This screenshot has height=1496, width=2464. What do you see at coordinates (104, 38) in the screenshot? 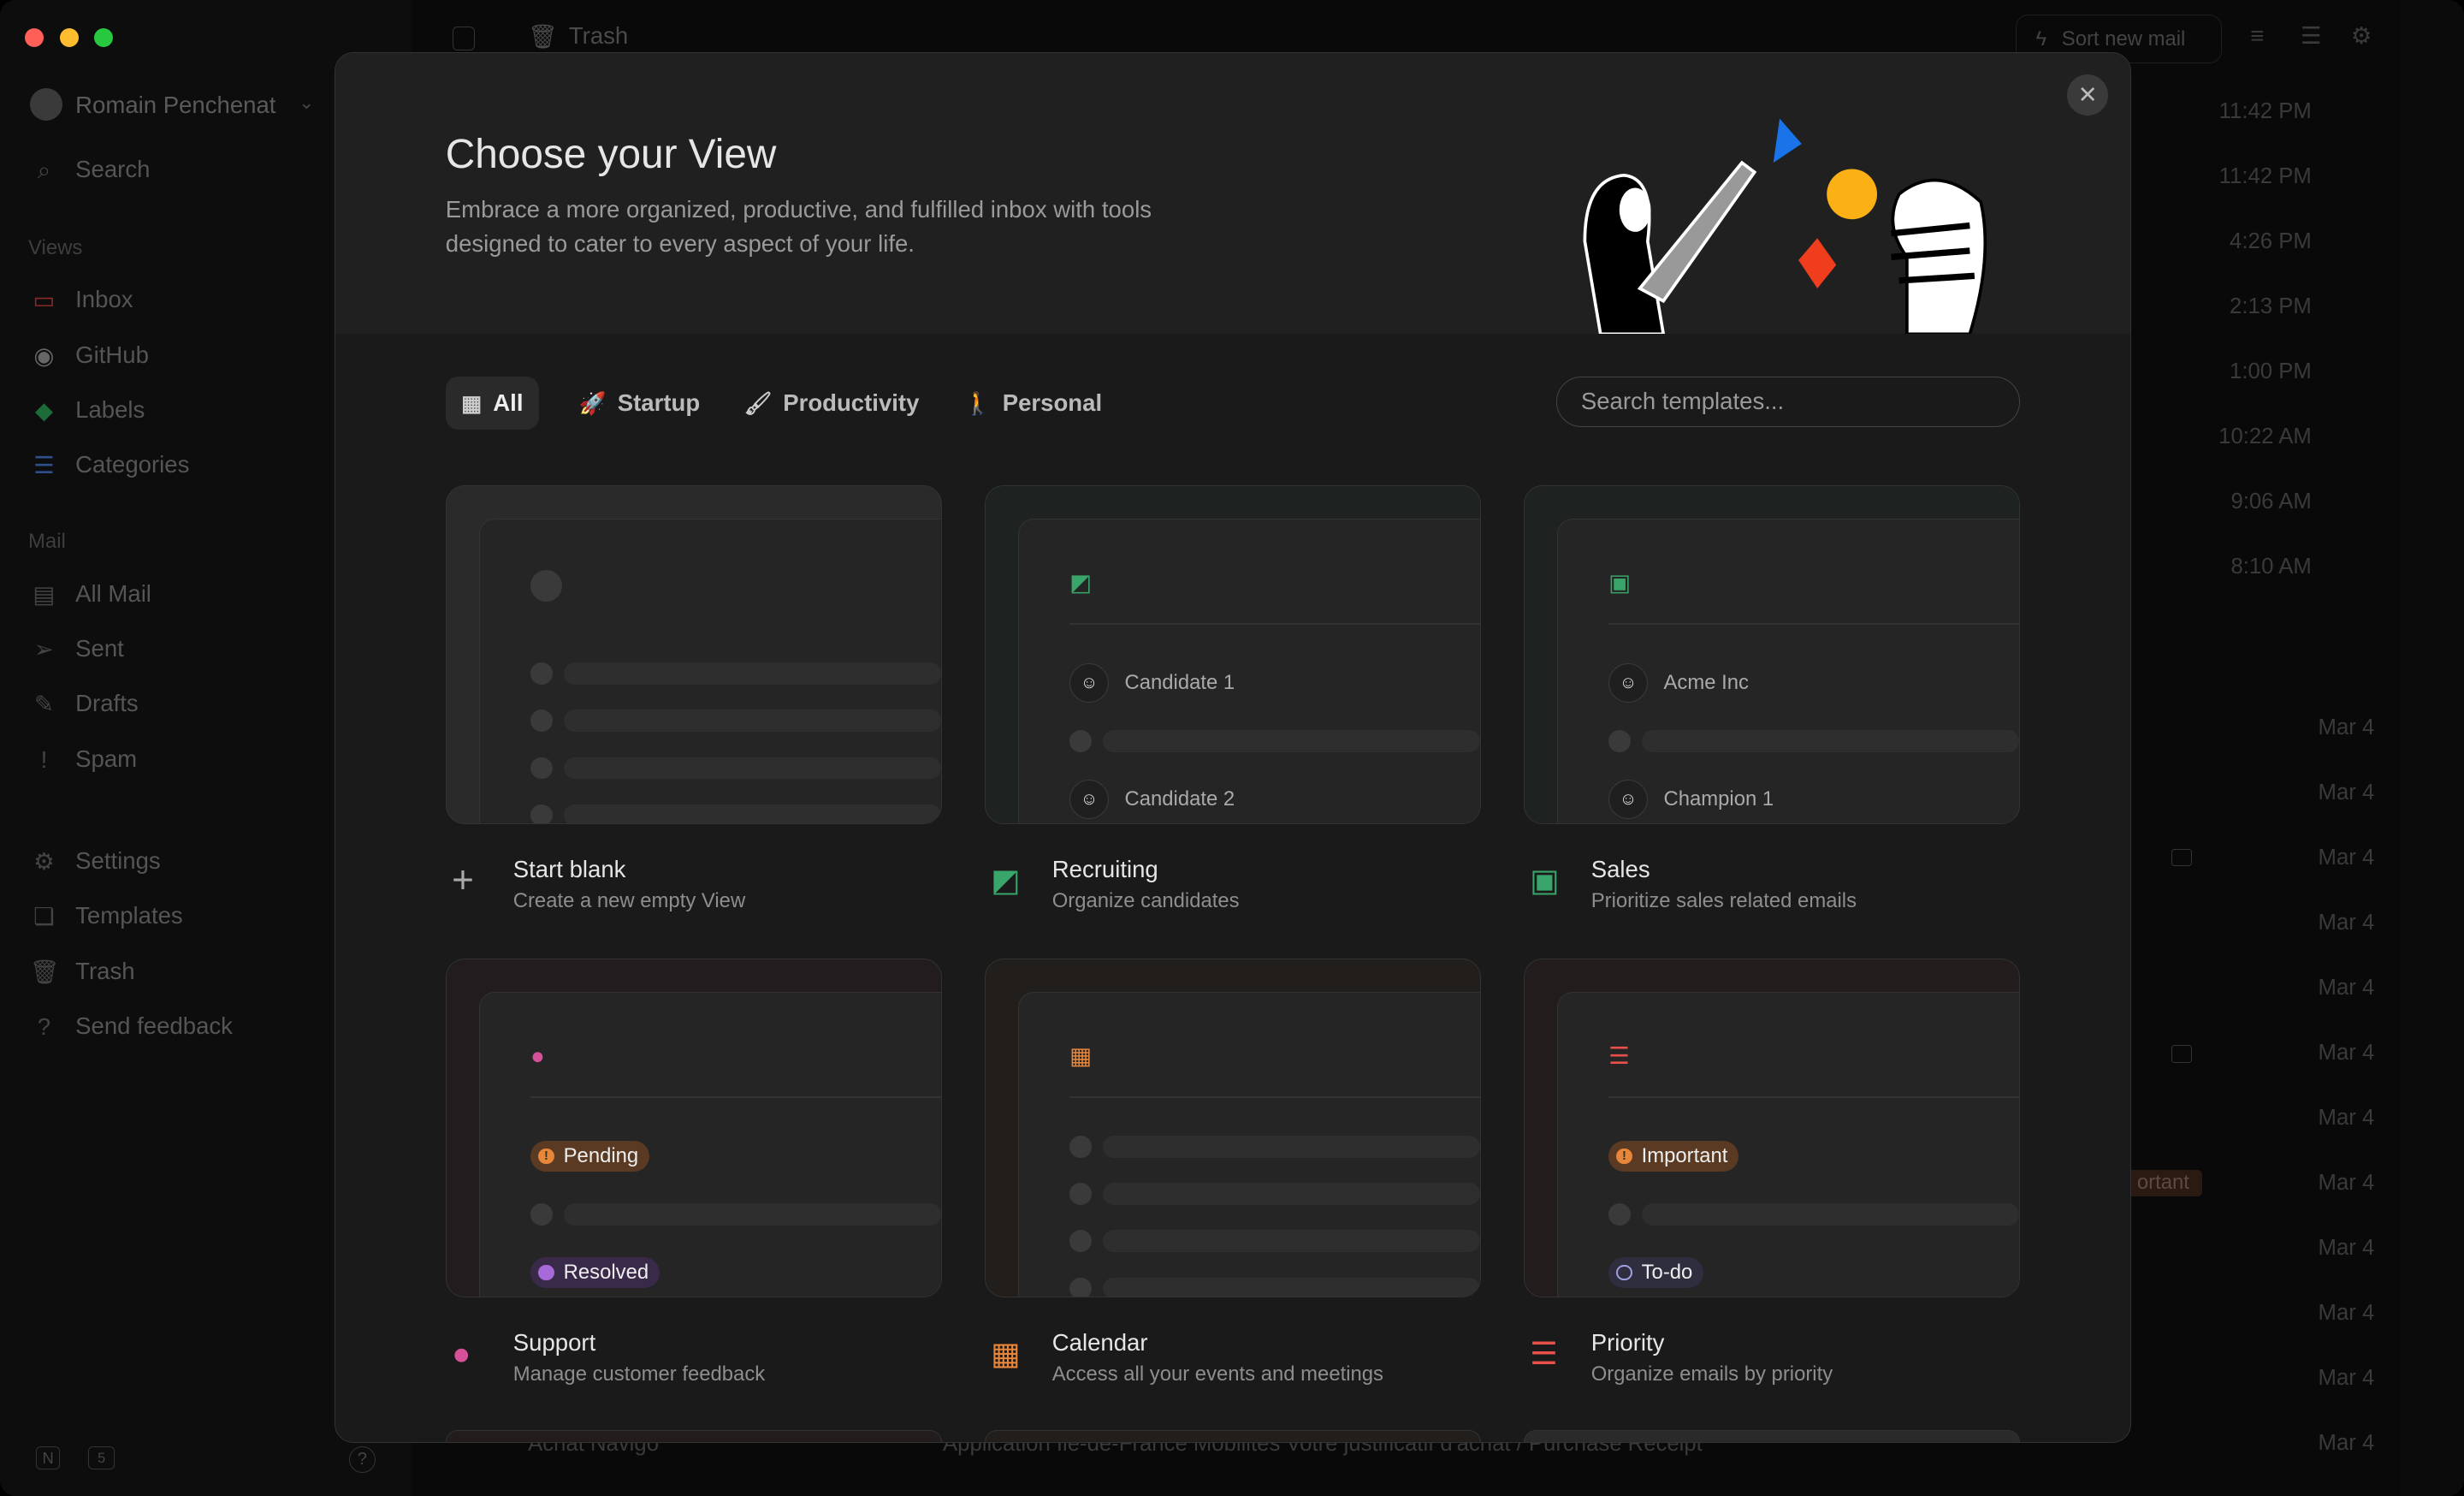
I see `zoom-window-button` at bounding box center [104, 38].